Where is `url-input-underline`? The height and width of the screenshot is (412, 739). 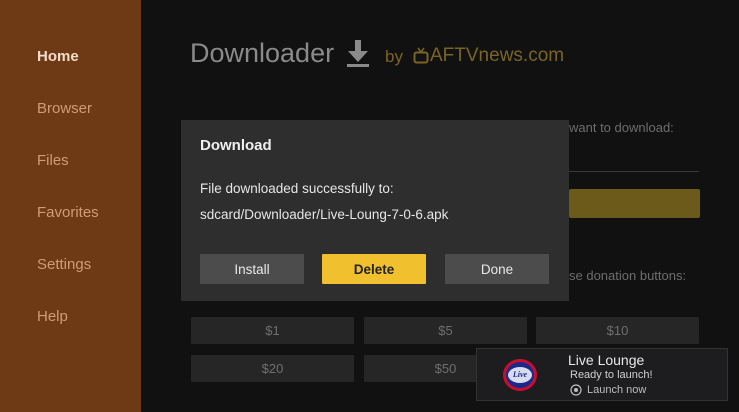
url-input-underline is located at coordinates (634, 171).